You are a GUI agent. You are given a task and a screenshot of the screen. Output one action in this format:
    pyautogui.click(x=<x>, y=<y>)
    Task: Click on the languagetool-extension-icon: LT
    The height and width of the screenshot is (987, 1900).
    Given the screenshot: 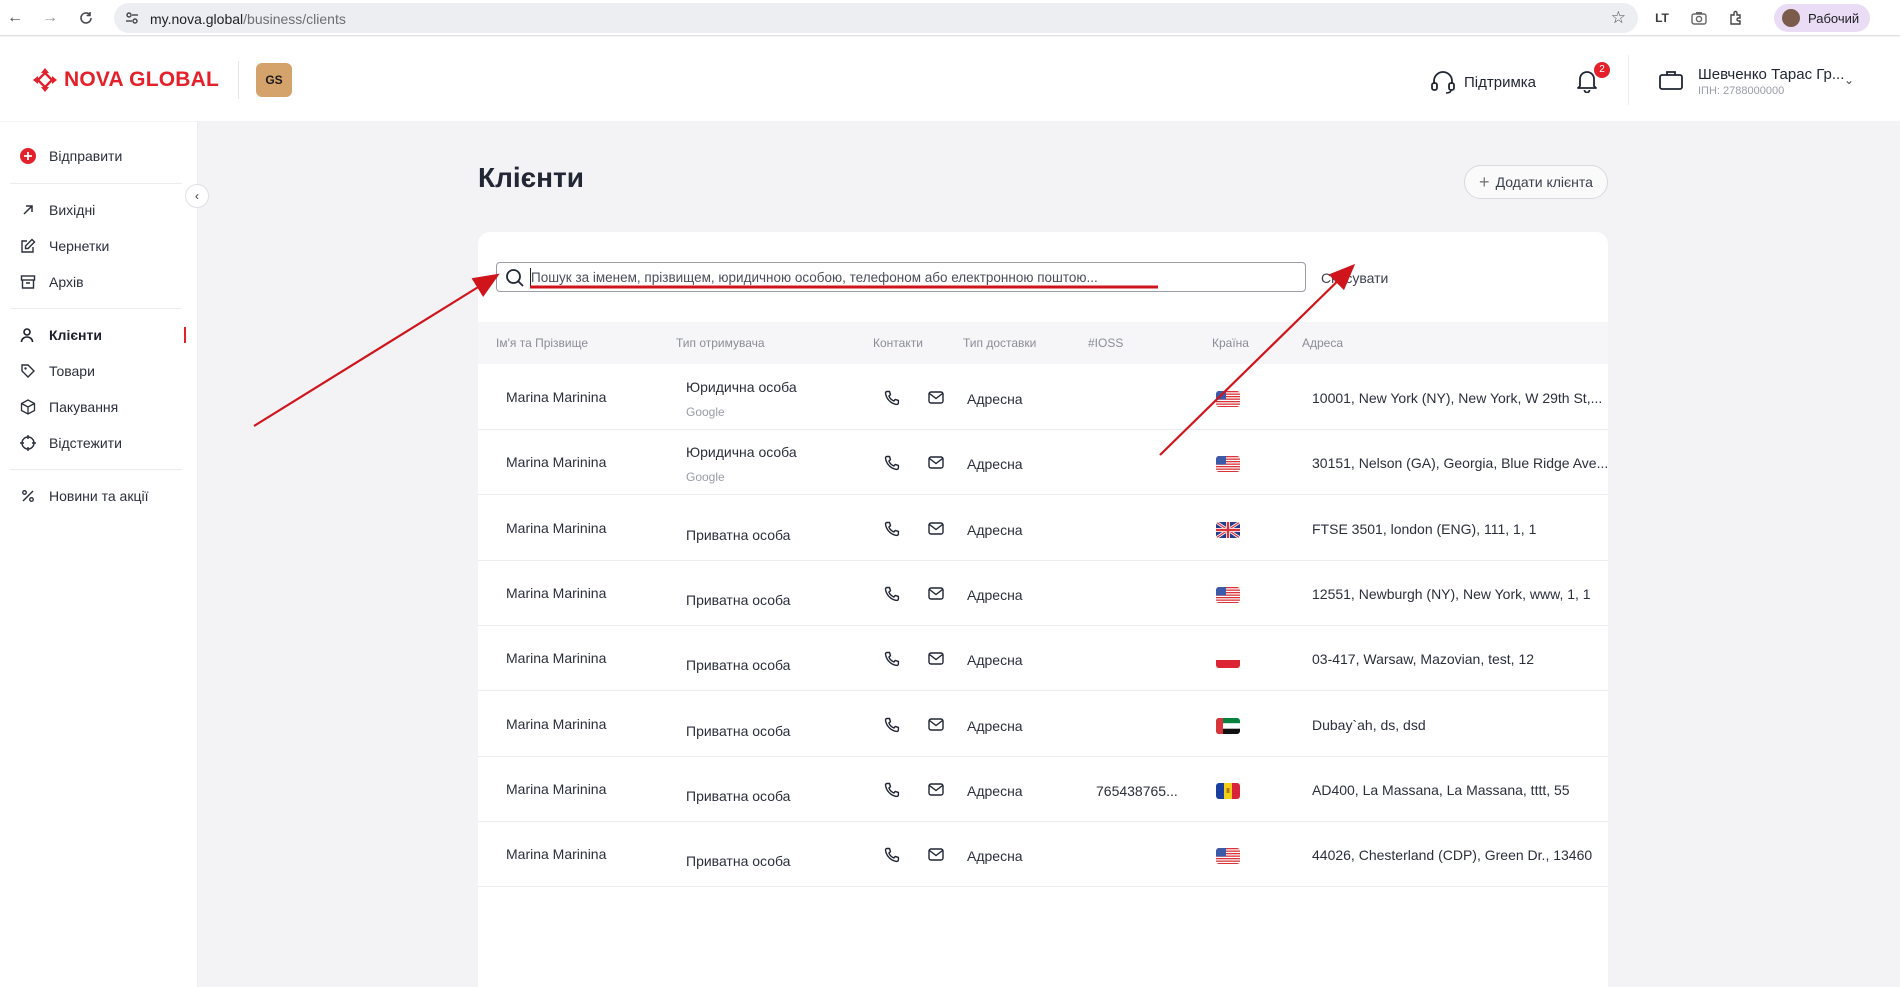 What is the action you would take?
    pyautogui.click(x=1662, y=18)
    